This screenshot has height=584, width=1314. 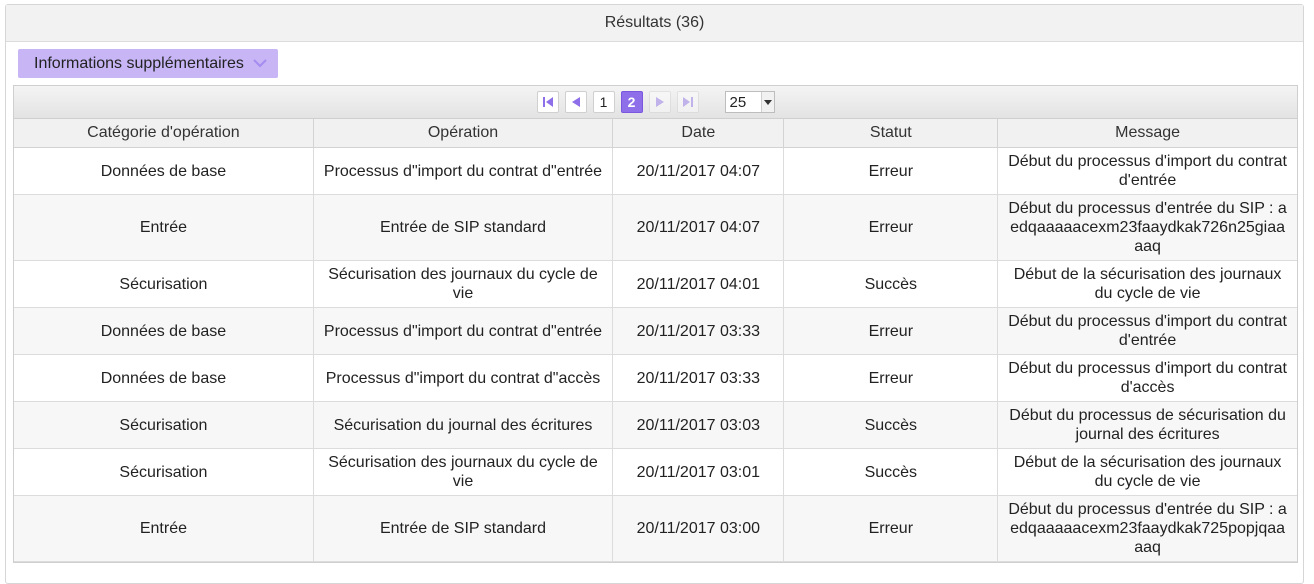 I want to click on cell-date: 20/11/2017 03:01, so click(x=698, y=472).